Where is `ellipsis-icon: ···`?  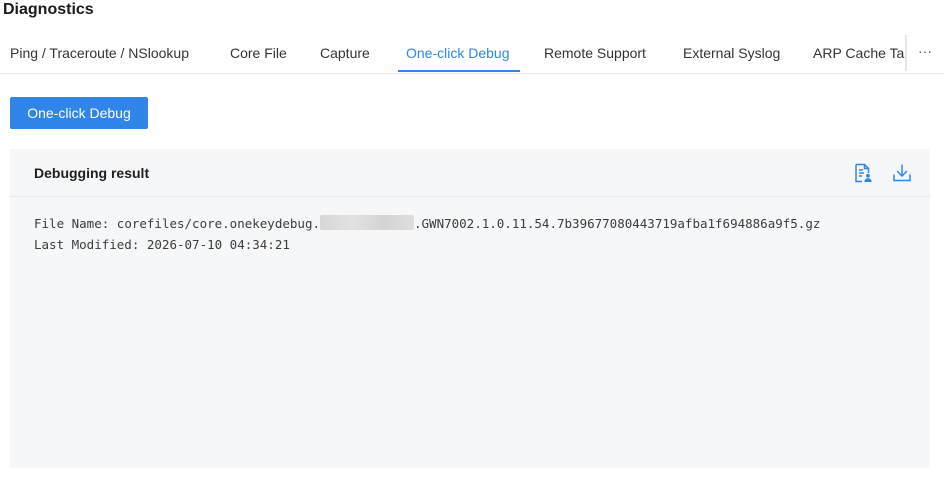 ellipsis-icon: ··· is located at coordinates (925, 51).